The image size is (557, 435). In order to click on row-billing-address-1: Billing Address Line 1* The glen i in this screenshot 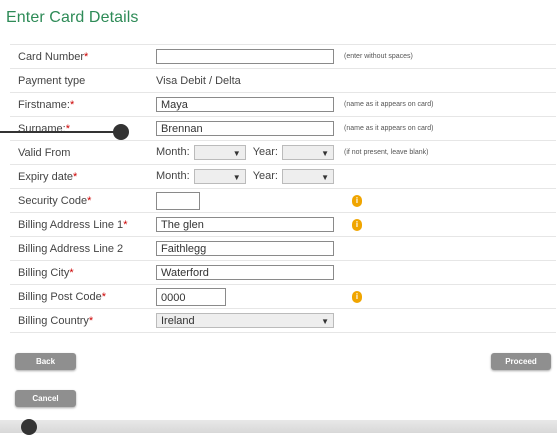, I will do `click(283, 224)`.